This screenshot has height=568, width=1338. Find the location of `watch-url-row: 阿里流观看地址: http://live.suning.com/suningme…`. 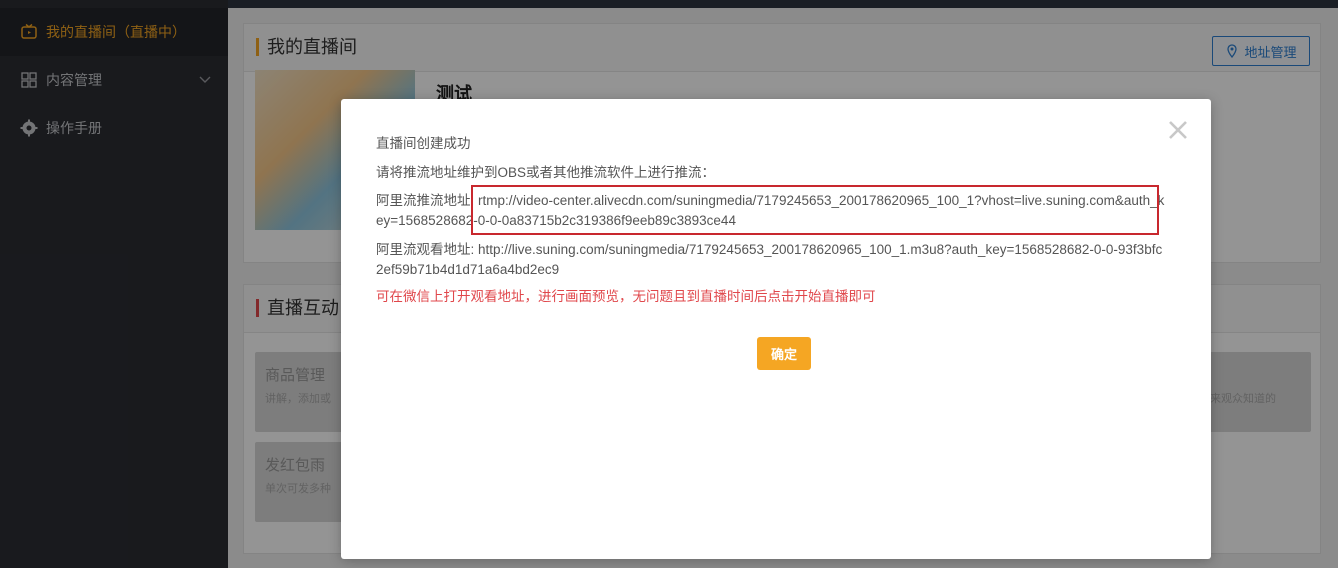

watch-url-row: 阿里流观看地址: http://live.suning.com/suningme… is located at coordinates (771, 260).